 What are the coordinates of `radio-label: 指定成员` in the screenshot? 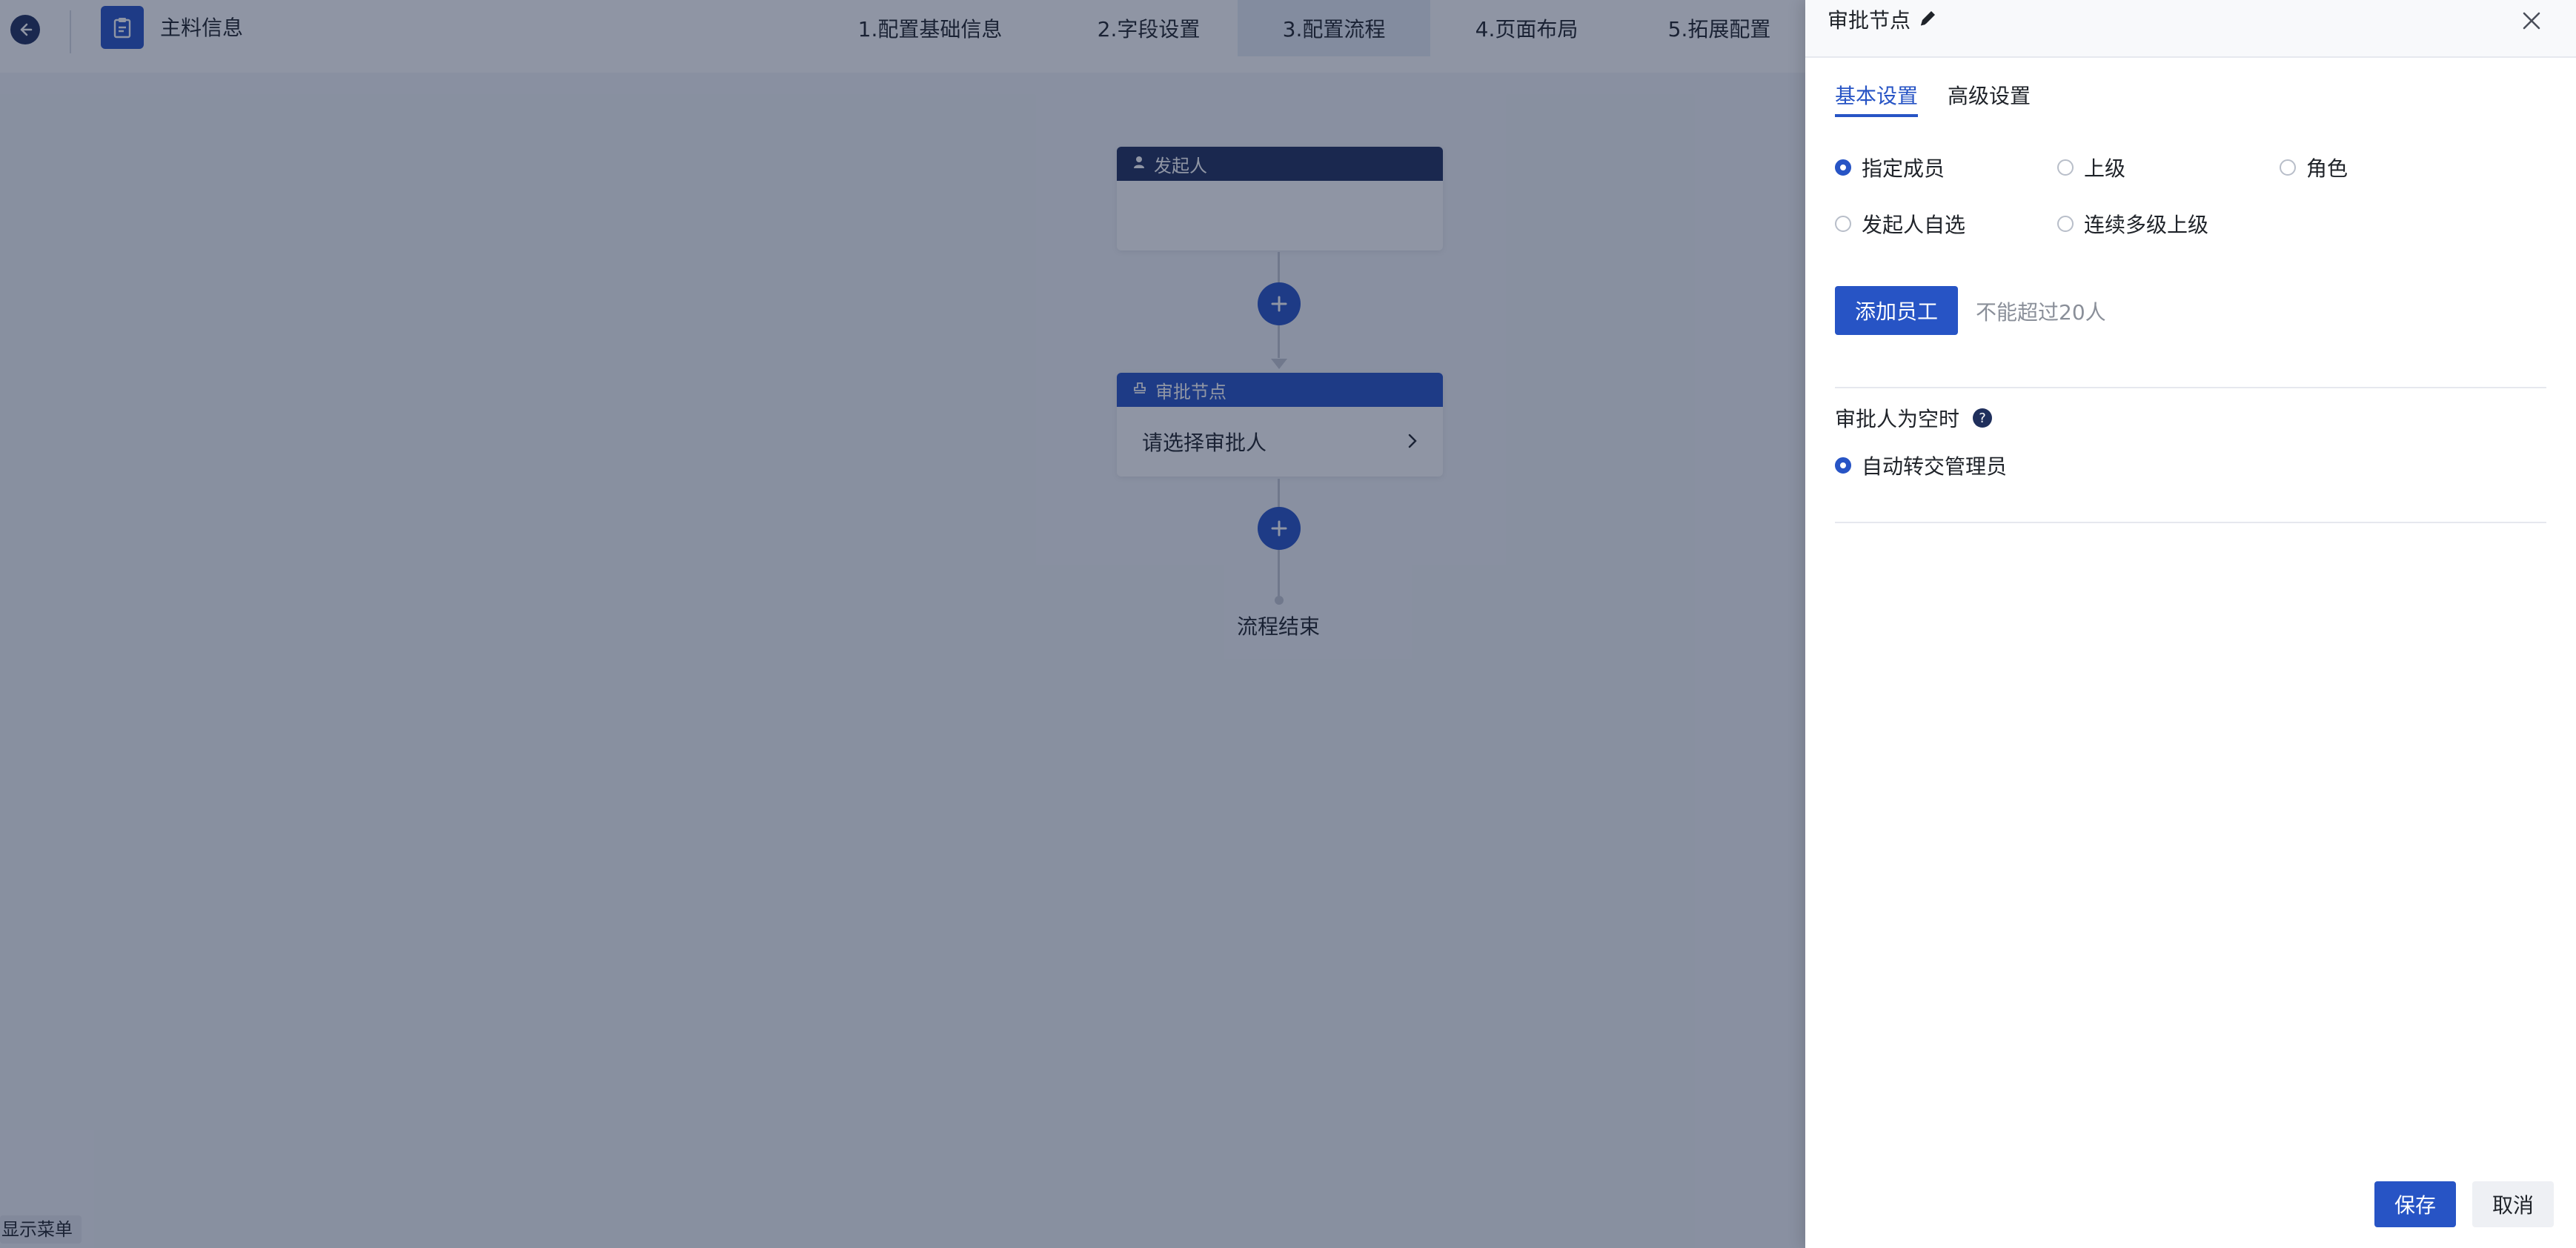 It's located at (1903, 168).